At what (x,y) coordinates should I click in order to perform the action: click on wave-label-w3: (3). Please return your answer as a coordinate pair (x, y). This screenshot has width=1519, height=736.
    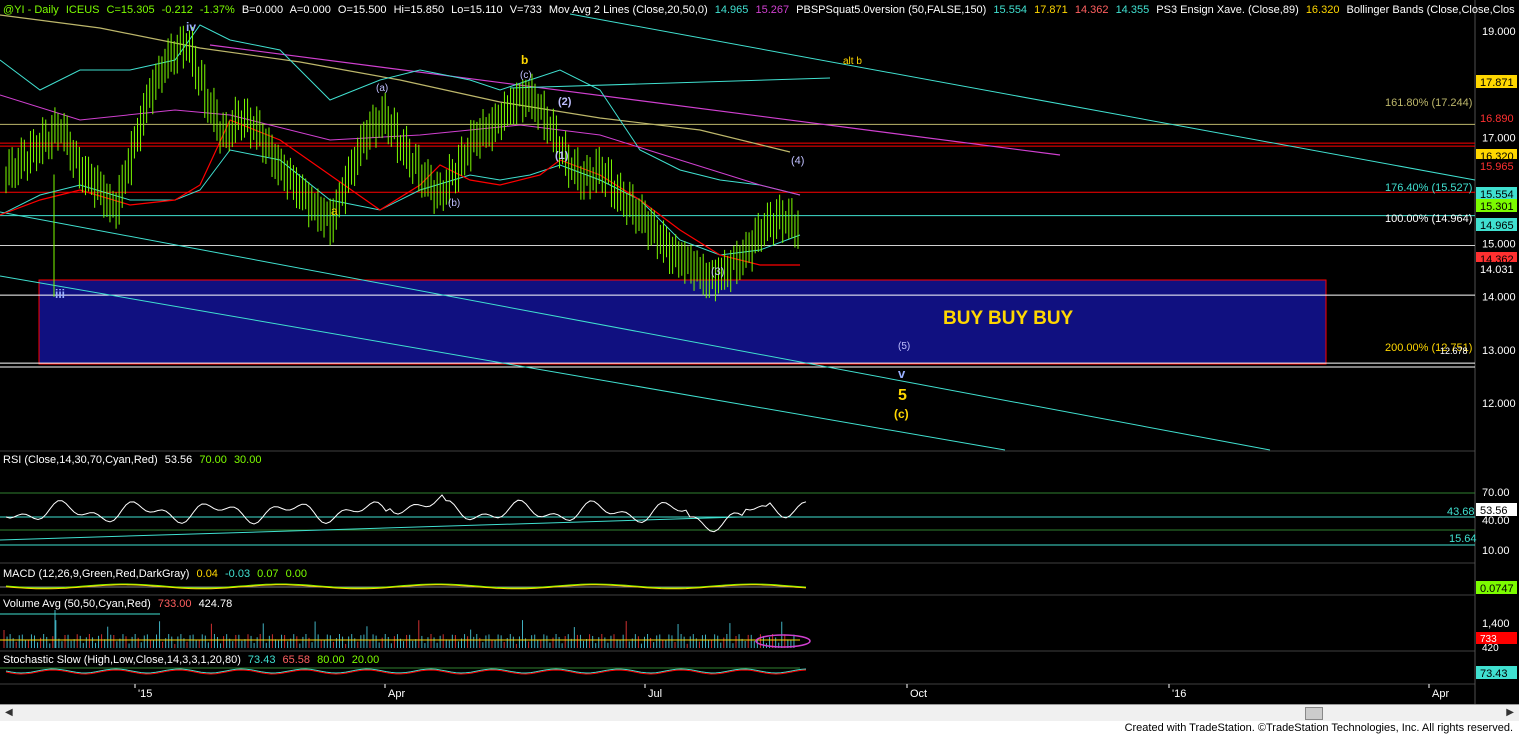
    Looking at the image, I should click on (717, 272).